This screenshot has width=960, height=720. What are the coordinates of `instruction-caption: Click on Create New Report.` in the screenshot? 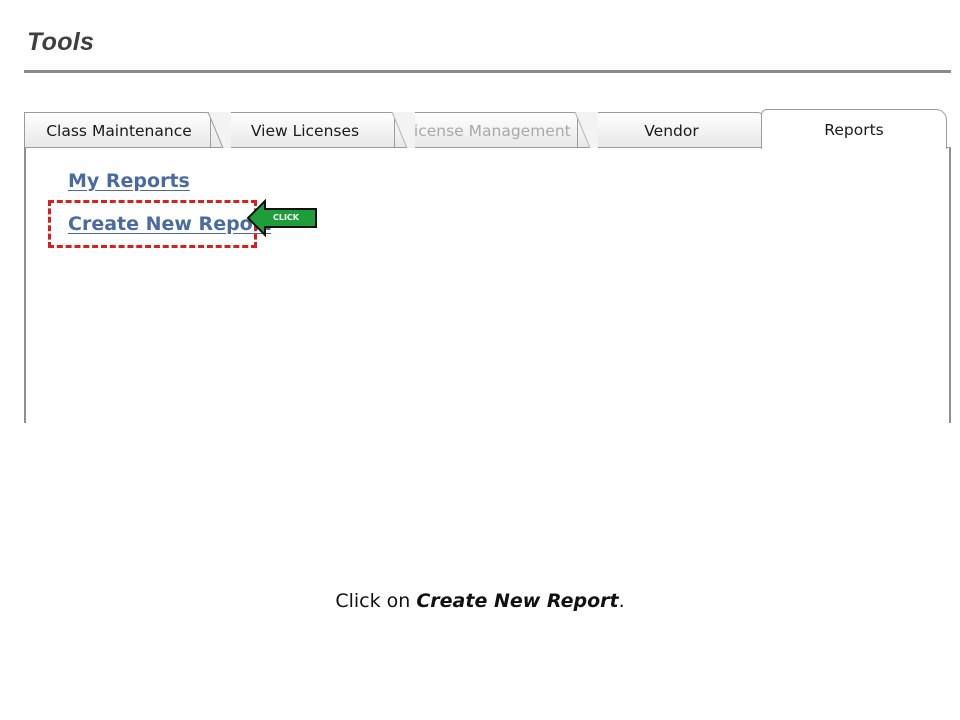 It's located at (480, 601).